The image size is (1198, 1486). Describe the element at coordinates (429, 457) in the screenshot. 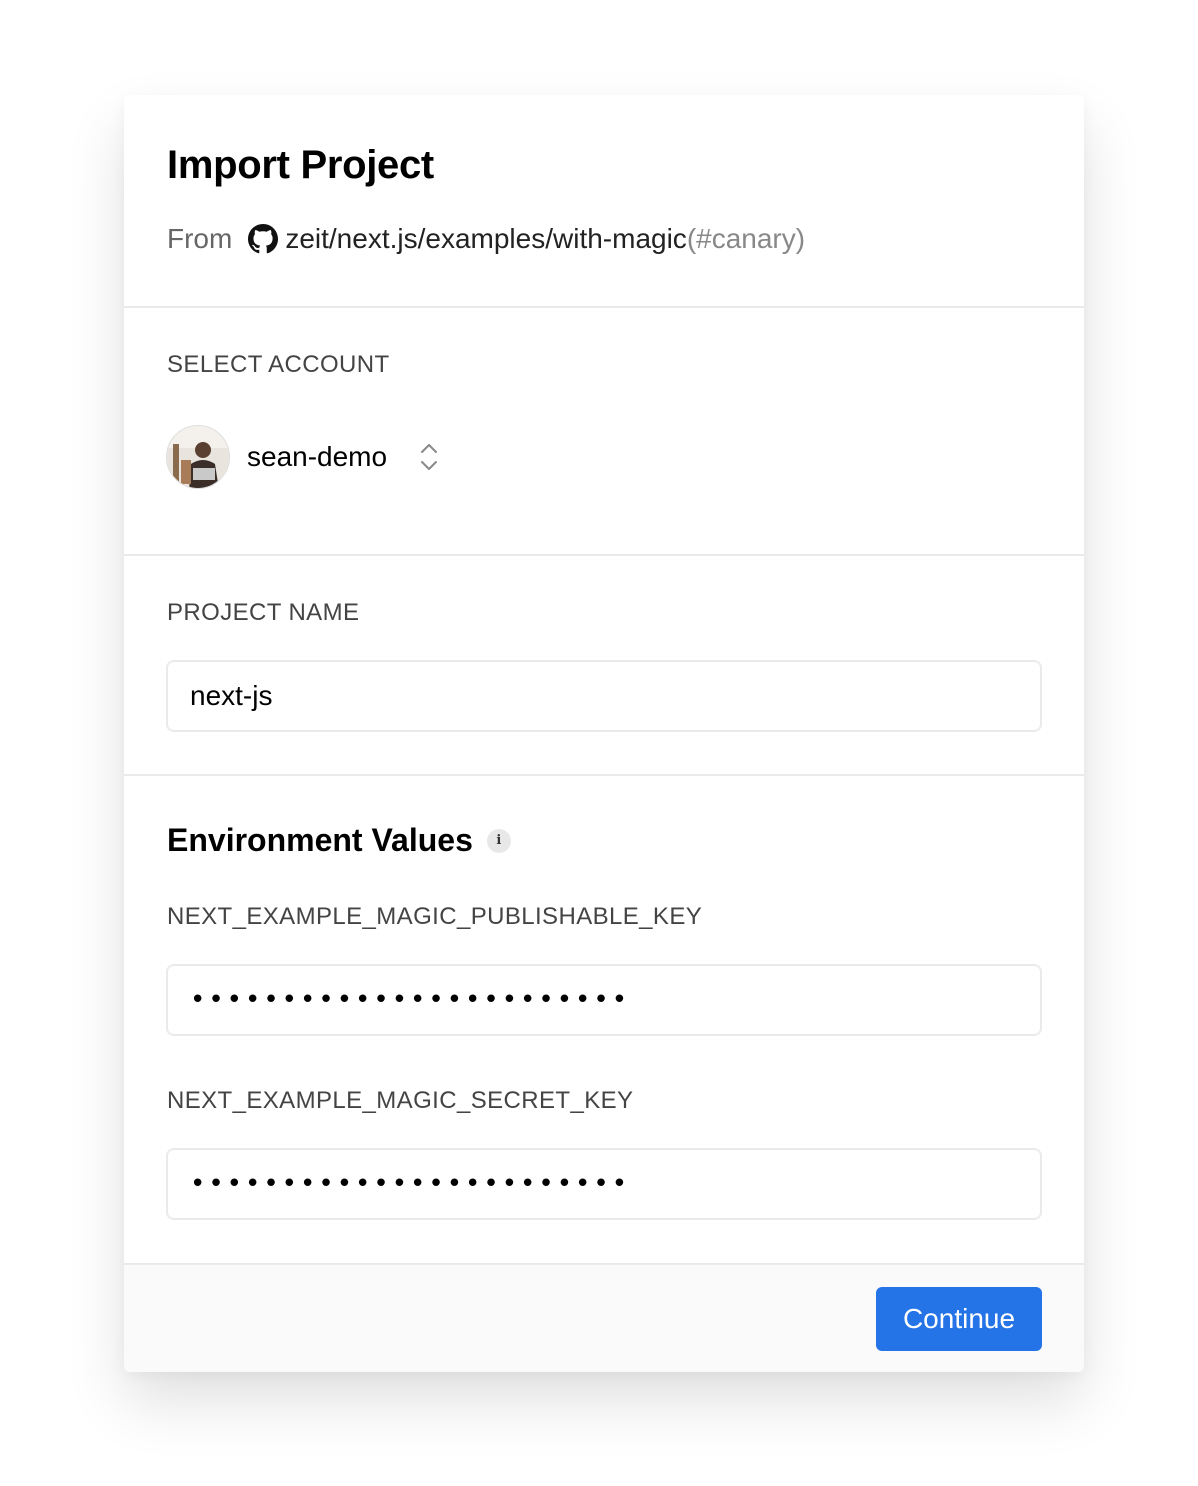

I see `chevron-up-down-icon` at that location.